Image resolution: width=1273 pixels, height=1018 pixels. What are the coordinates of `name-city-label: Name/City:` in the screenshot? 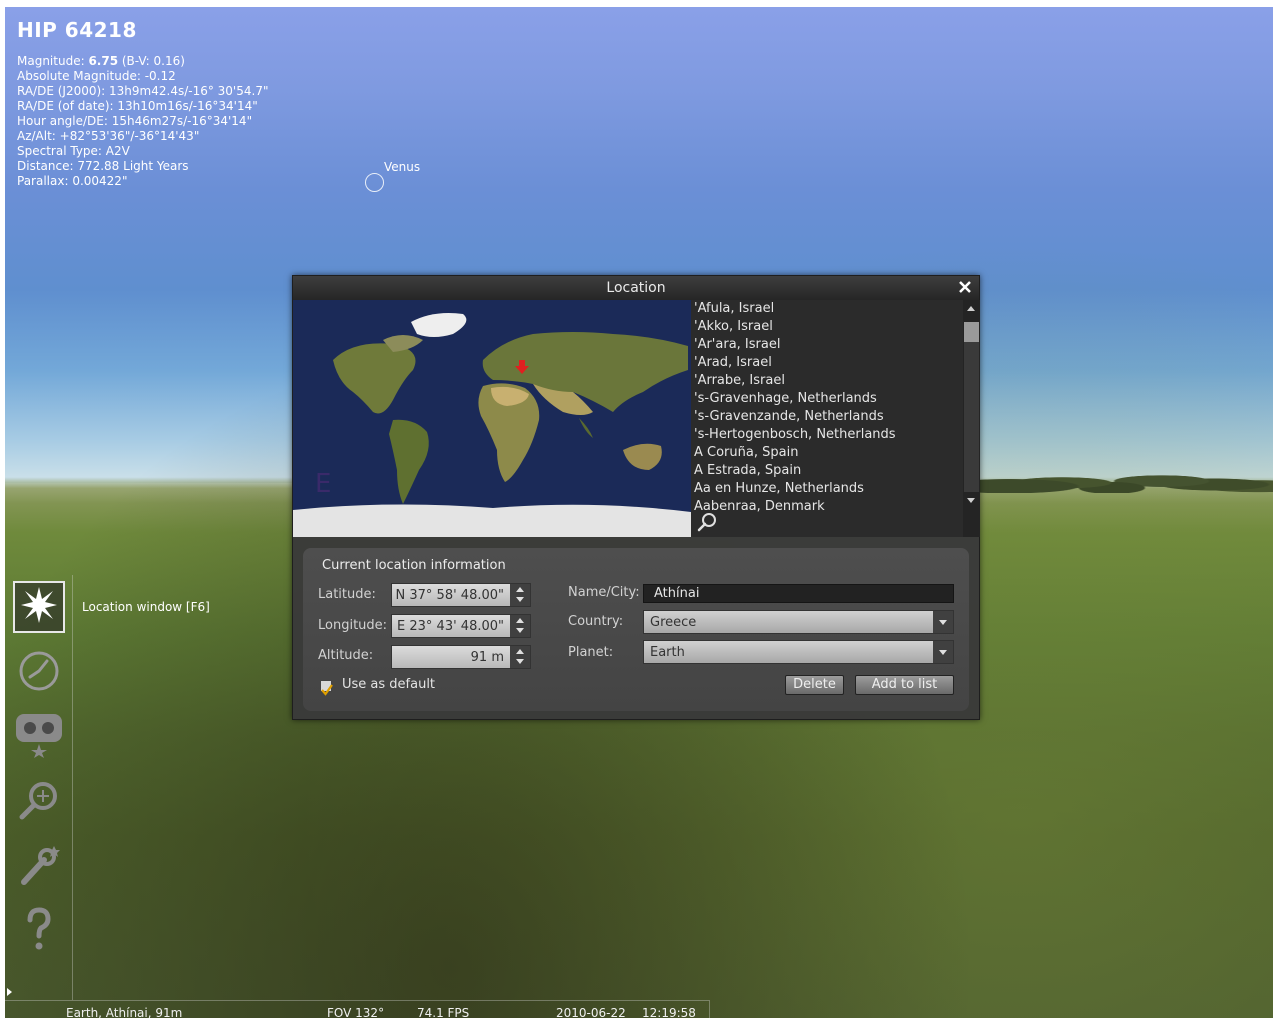 It's located at (604, 592).